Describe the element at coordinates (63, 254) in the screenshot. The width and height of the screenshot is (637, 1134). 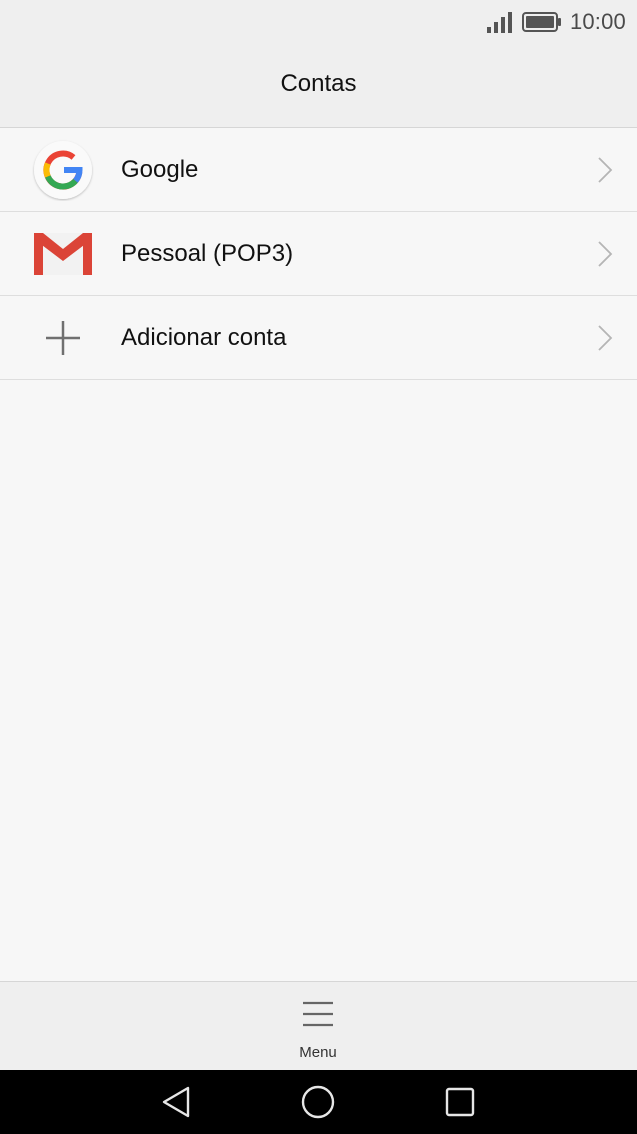
I see `gmail-icon` at that location.